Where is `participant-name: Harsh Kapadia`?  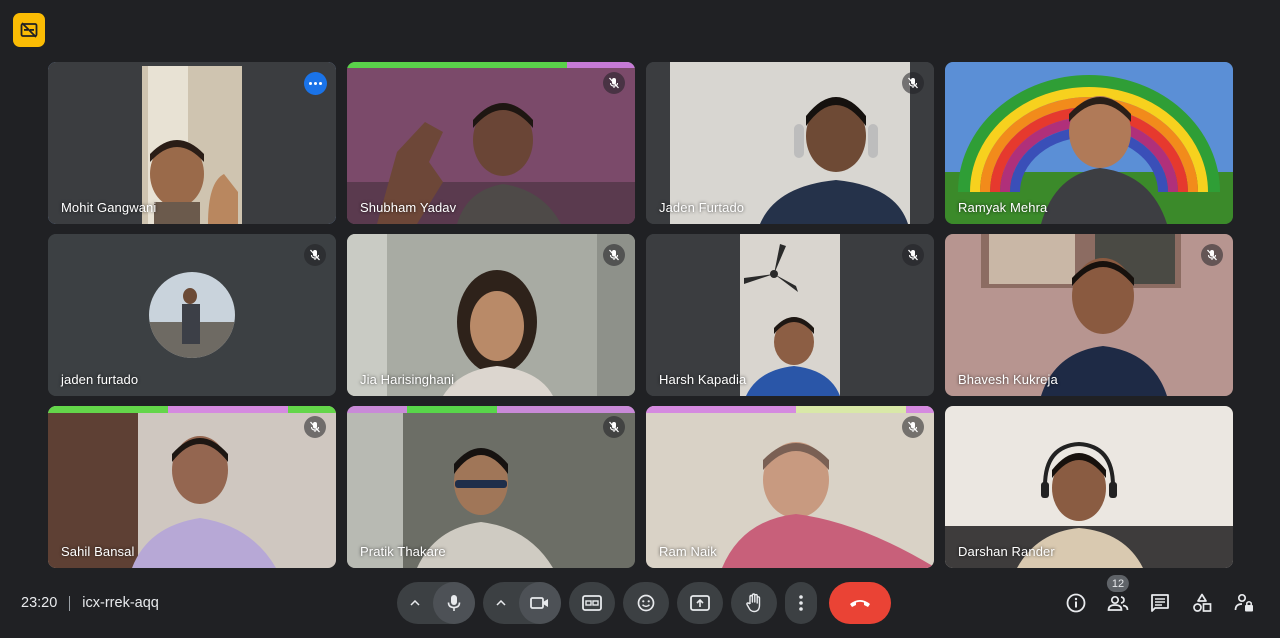 participant-name: Harsh Kapadia is located at coordinates (703, 379).